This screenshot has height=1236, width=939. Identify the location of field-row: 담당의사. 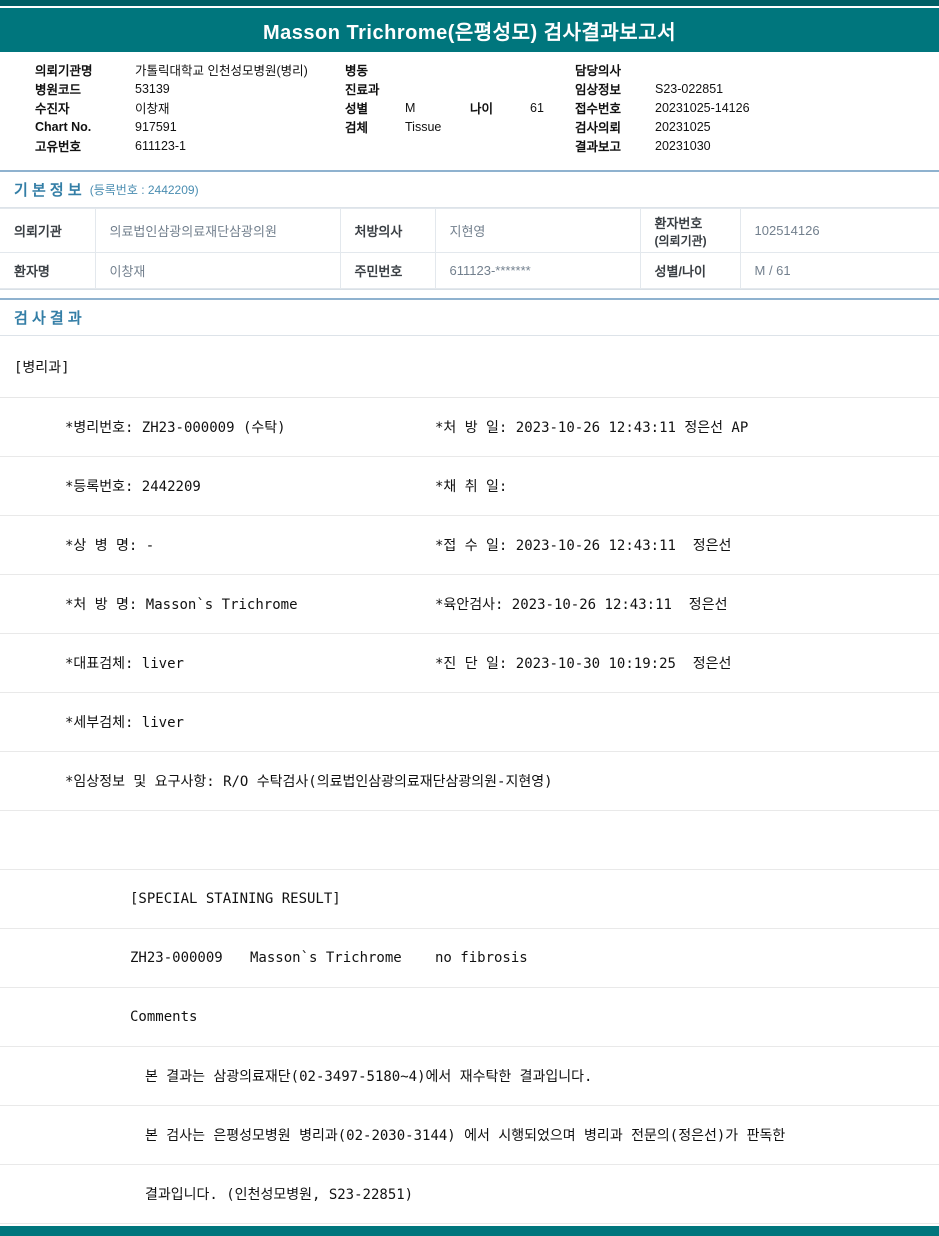
(662, 69).